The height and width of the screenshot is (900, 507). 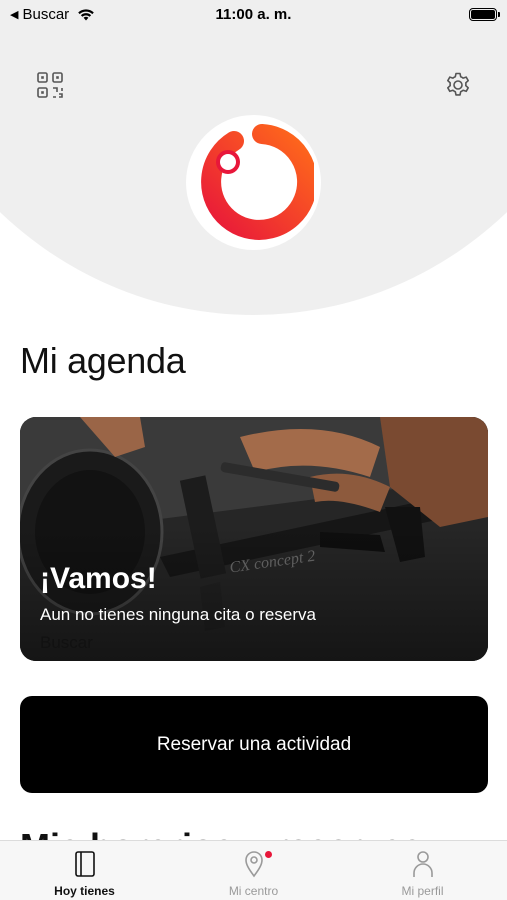 What do you see at coordinates (85, 864) in the screenshot?
I see `book-icon` at bounding box center [85, 864].